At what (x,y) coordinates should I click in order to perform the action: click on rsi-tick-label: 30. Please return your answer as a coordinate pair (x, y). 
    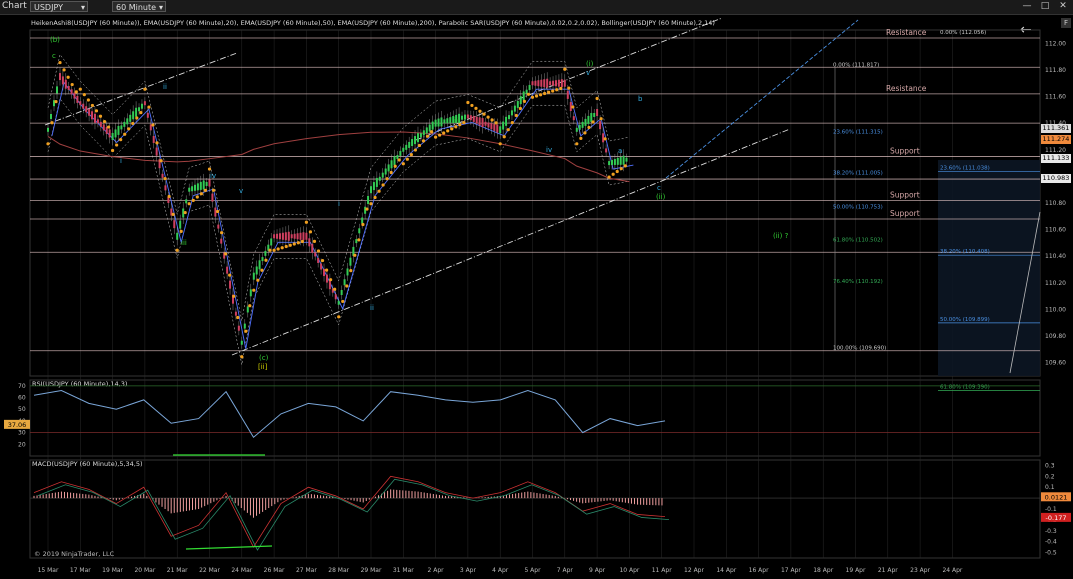
    Looking at the image, I should click on (22, 433).